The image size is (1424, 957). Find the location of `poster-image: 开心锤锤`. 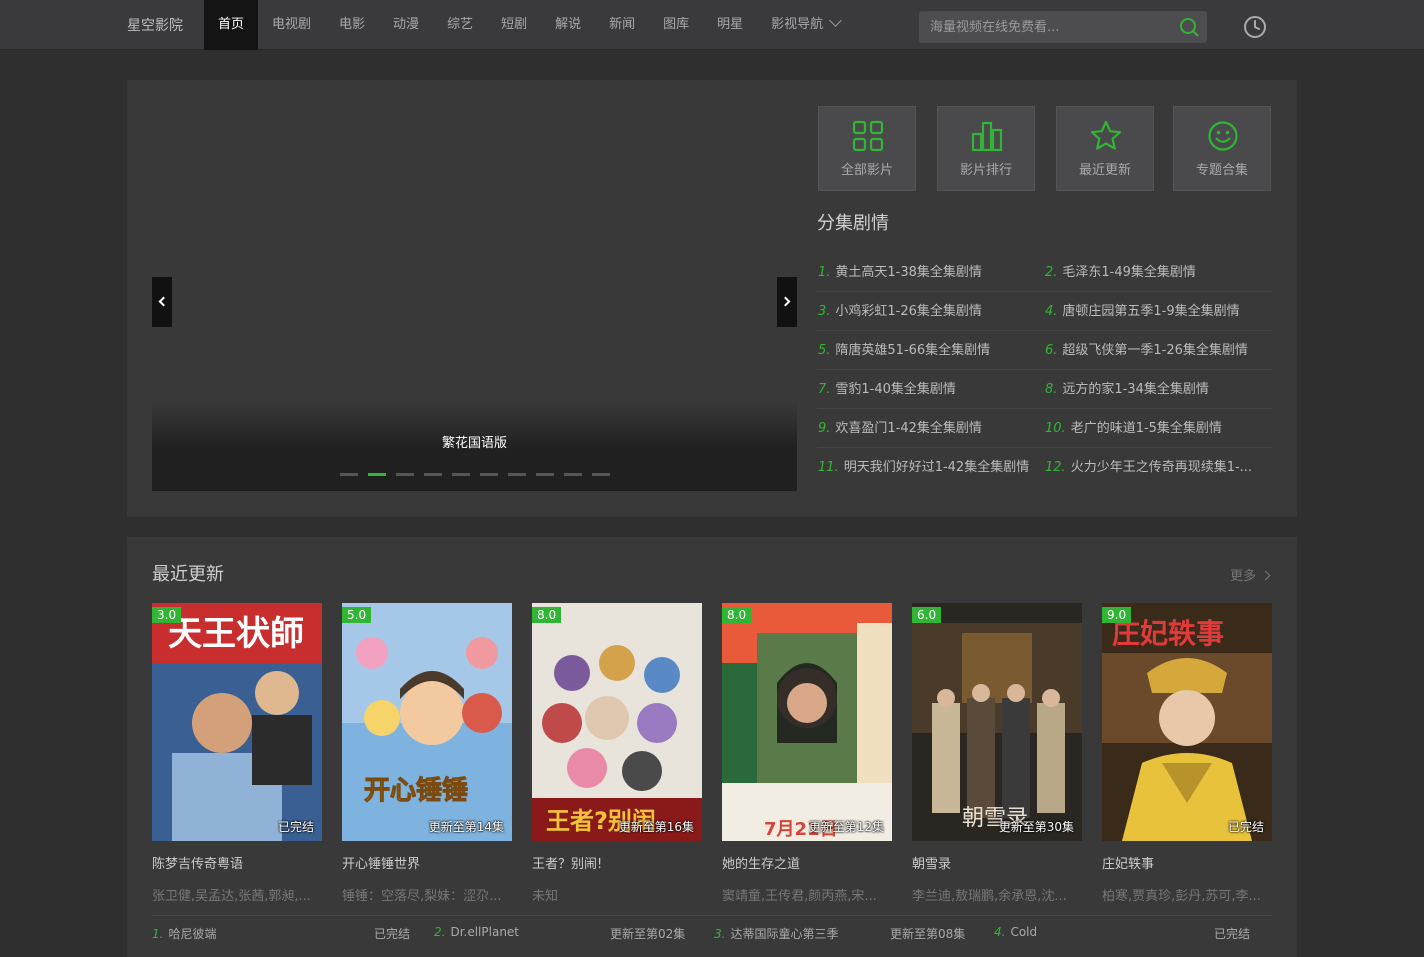

poster-image: 开心锤锤 is located at coordinates (427, 722).